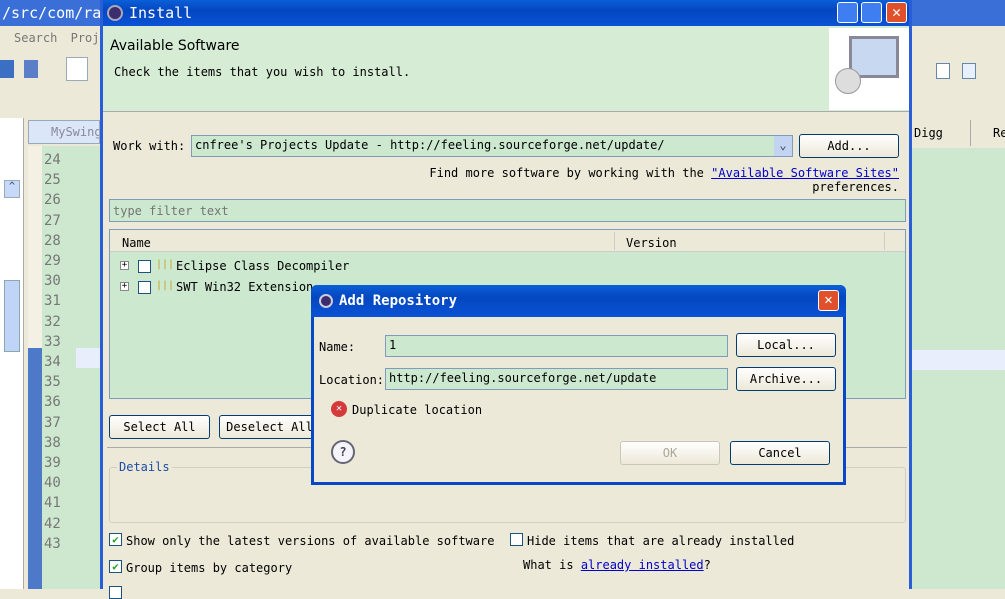 The height and width of the screenshot is (599, 1005). What do you see at coordinates (52, 261) in the screenshot?
I see `line-number: 29` at bounding box center [52, 261].